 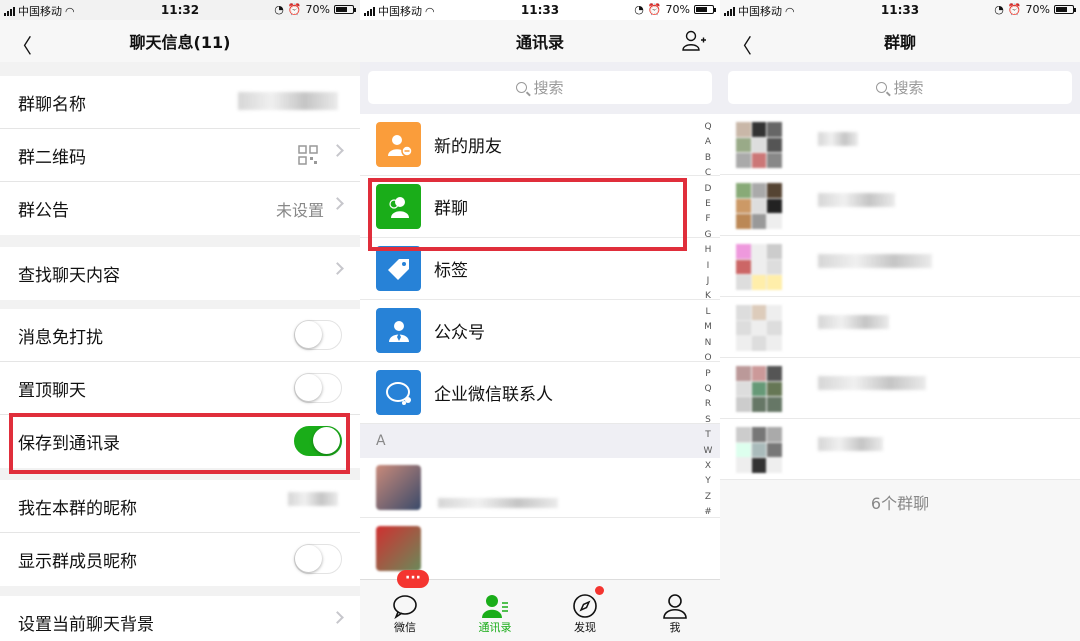 What do you see at coordinates (708, 204) in the screenshot?
I see `index-letter: E` at bounding box center [708, 204].